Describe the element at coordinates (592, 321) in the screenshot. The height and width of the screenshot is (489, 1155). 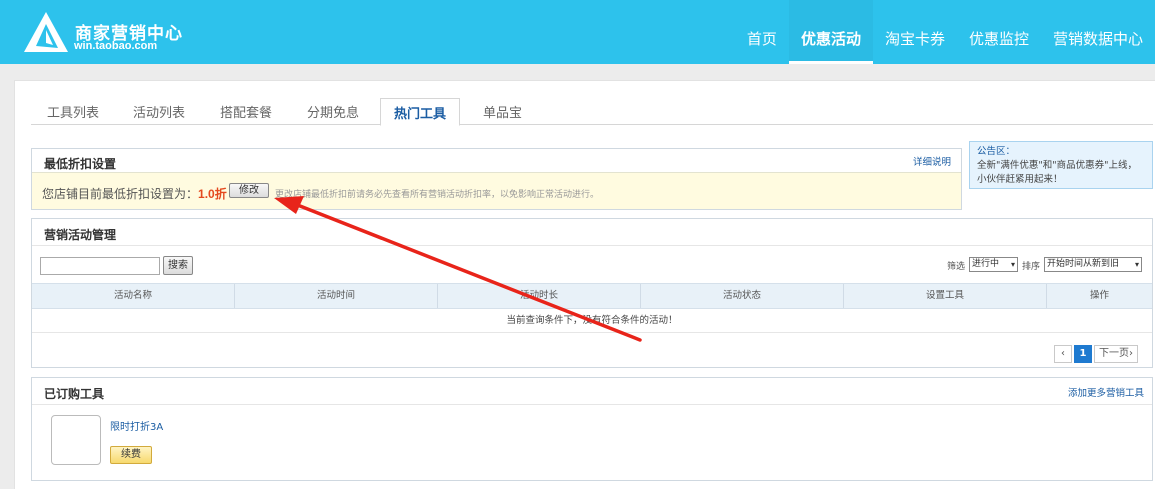
I see `empty-message: 当前查询条件下，没有符合条件的活动！` at that location.